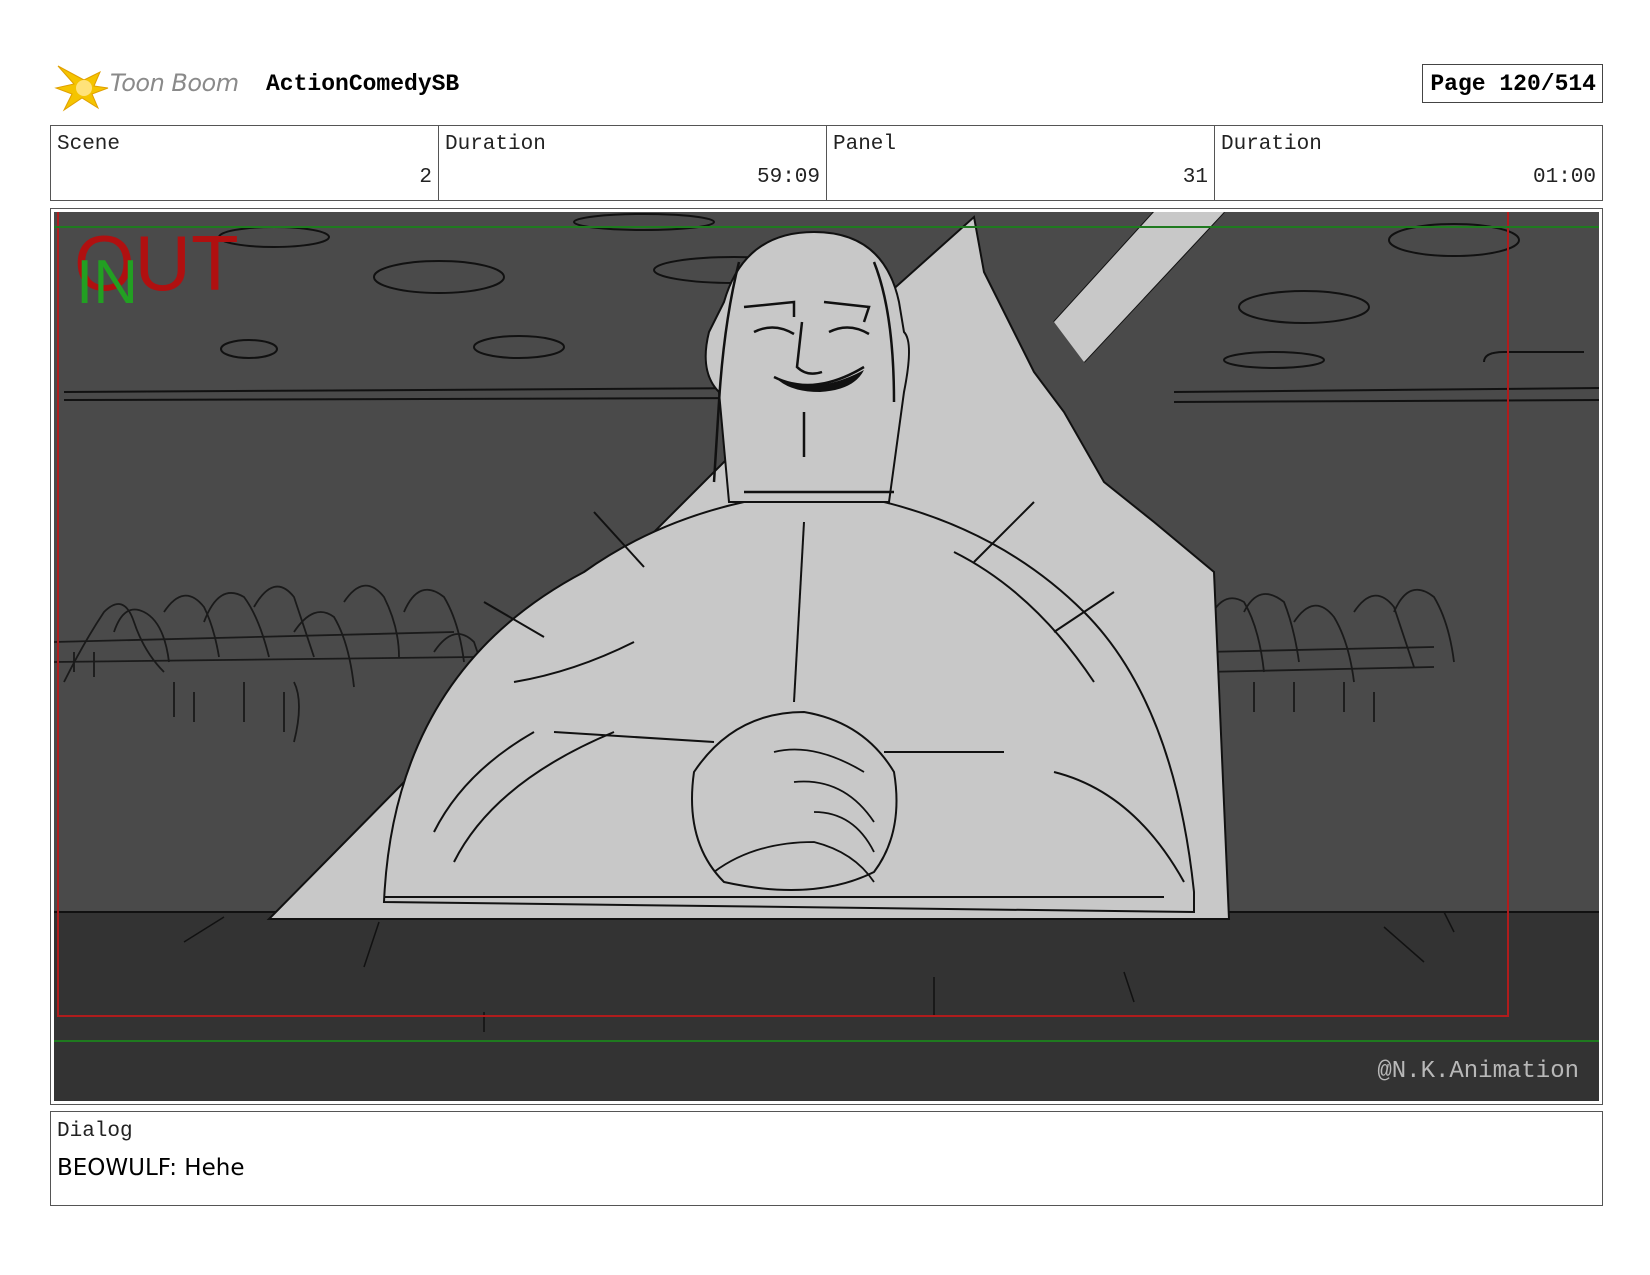  I want to click on page-header: Toon Boom ActionComedySB Page 120/514, so click(826, 85).